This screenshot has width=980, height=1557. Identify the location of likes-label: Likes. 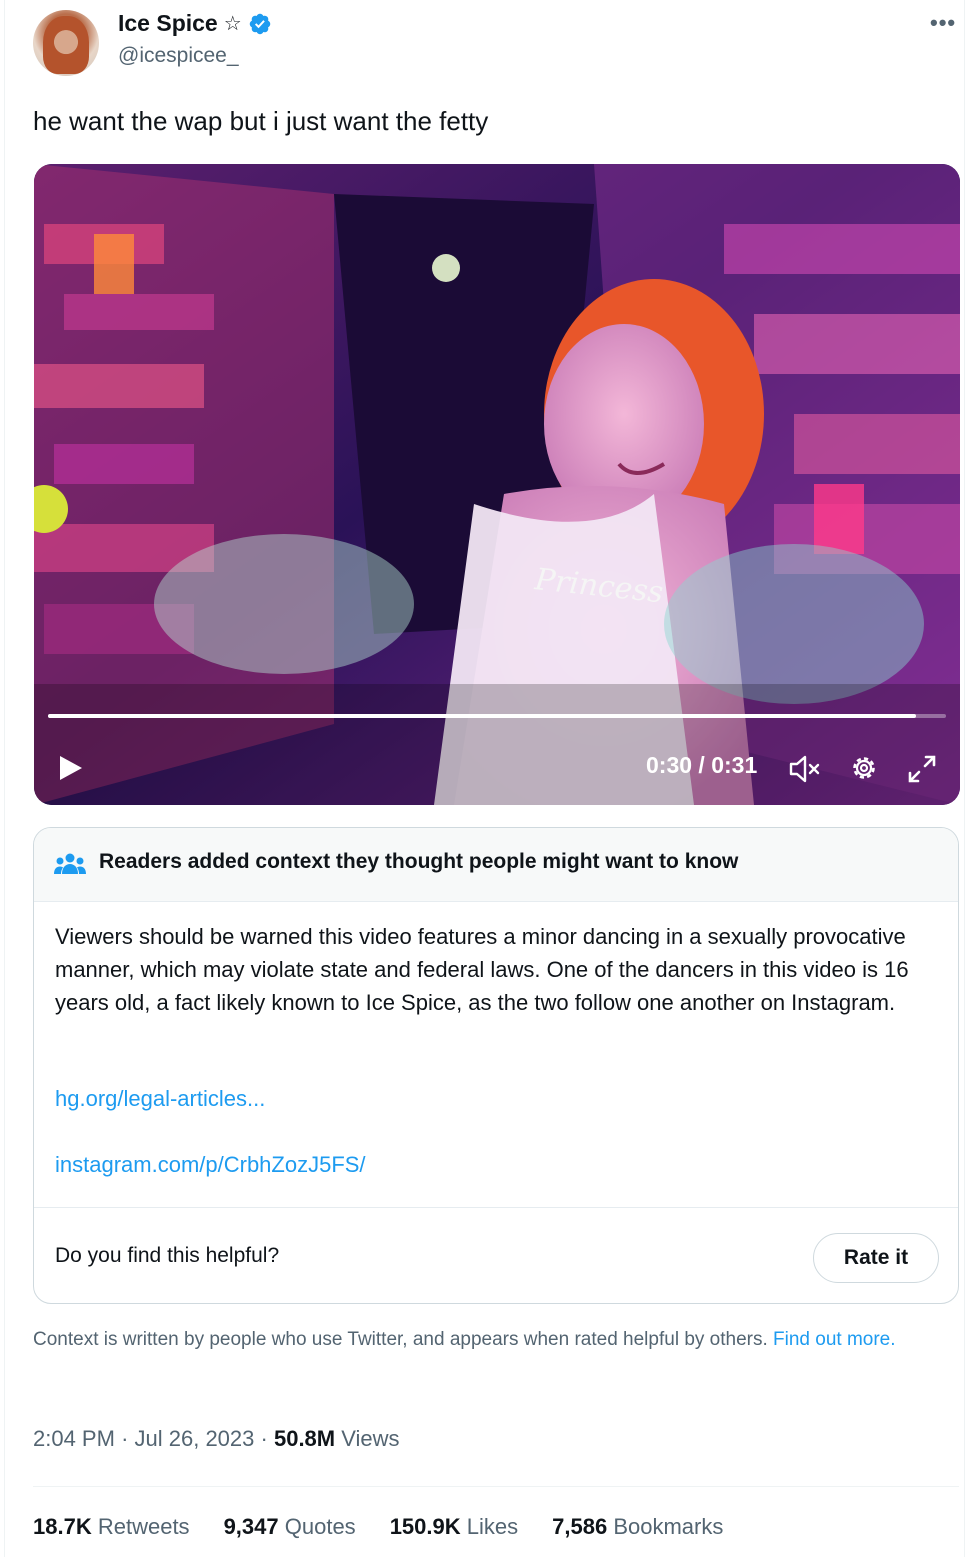
(492, 1526).